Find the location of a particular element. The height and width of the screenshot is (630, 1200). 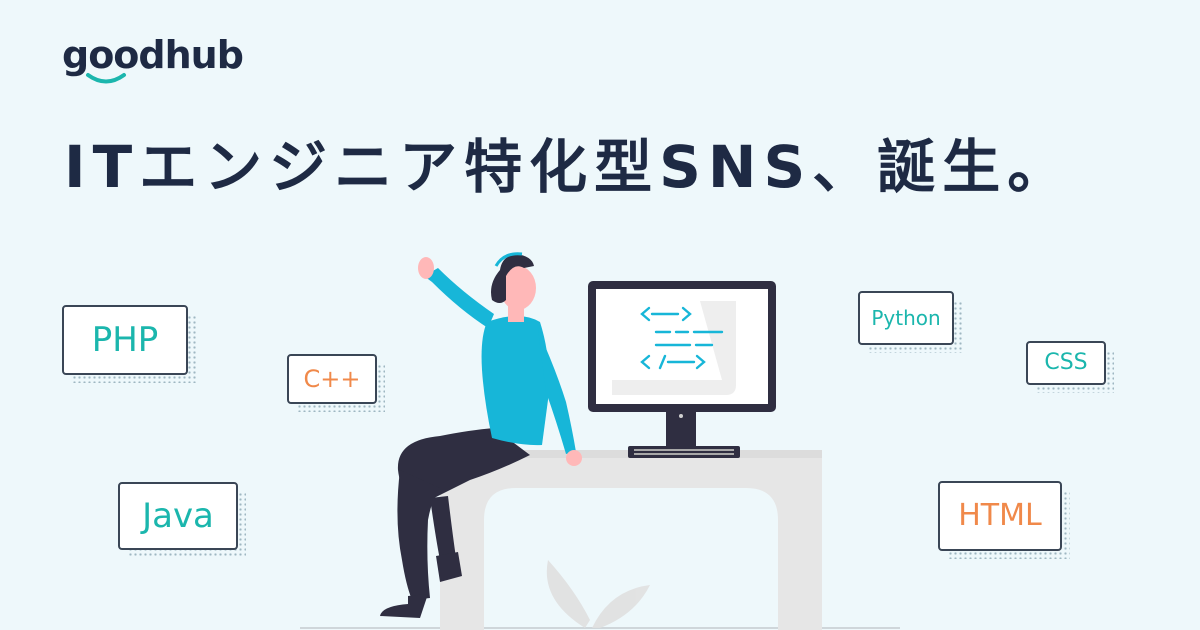

hand-desk is located at coordinates (574, 458).